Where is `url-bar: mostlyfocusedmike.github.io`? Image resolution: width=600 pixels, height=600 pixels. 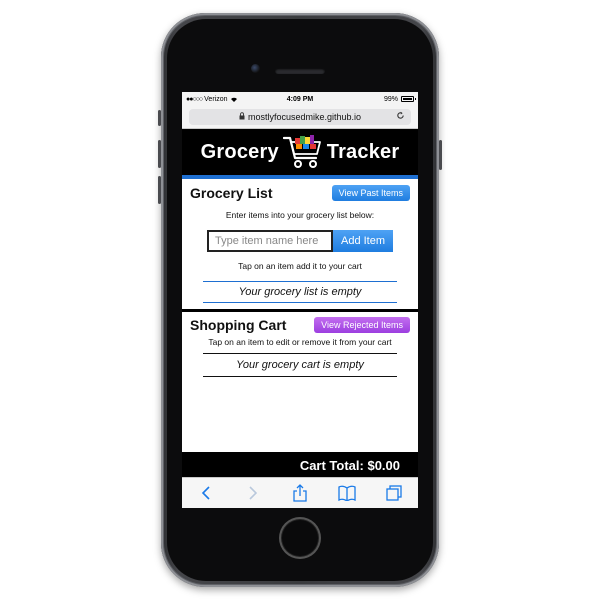
url-bar: mostlyfocusedmike.github.io is located at coordinates (300, 117).